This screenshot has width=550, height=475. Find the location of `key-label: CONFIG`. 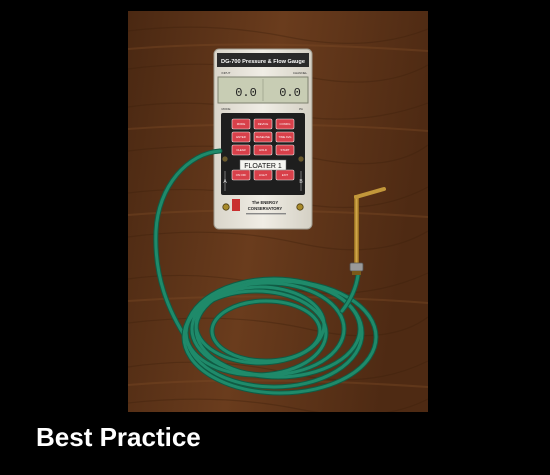

key-label: CONFIG is located at coordinates (285, 124).